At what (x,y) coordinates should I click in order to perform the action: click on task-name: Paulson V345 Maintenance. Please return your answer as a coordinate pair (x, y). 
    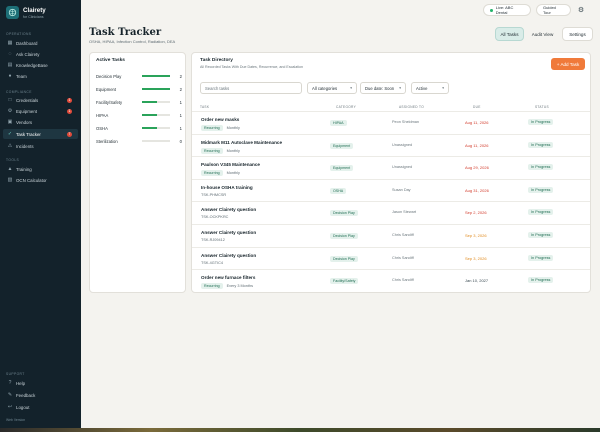
    Looking at the image, I should click on (230, 164).